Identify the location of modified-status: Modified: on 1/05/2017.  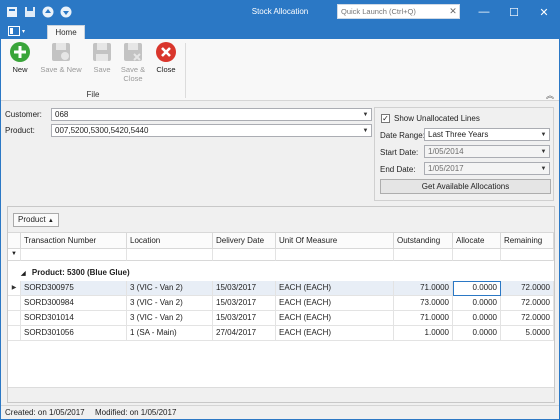
(136, 412).